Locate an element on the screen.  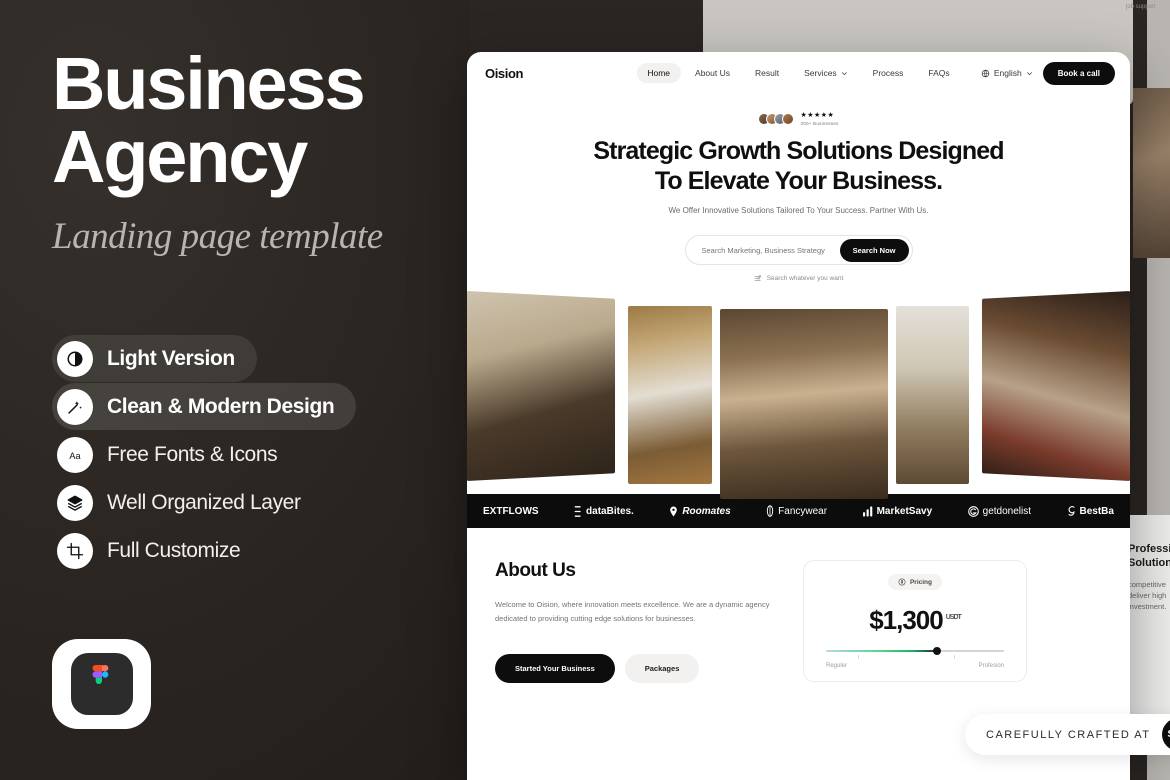
feature-label: Well Organized Layer is located at coordinates (204, 502).